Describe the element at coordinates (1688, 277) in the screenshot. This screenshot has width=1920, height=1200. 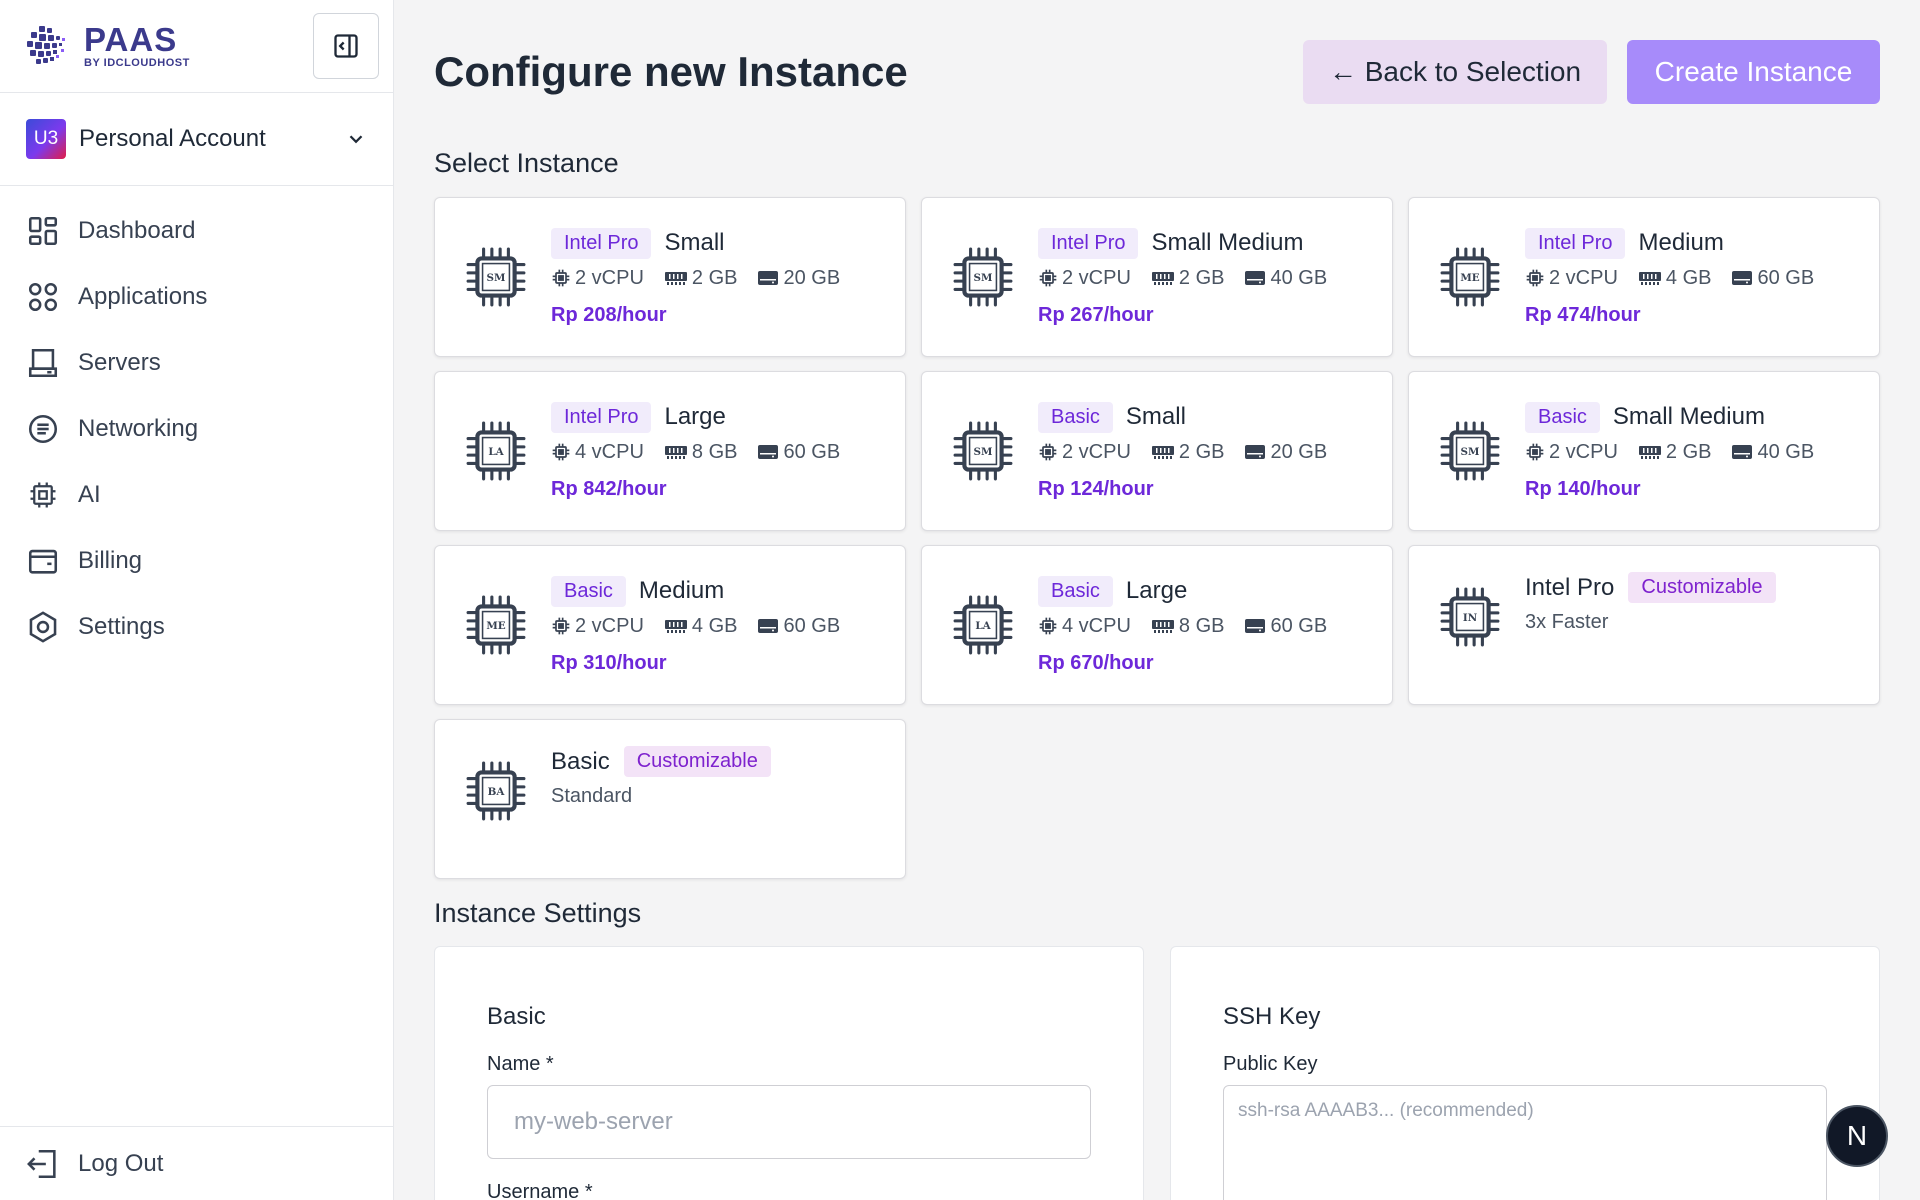
I see `ram-spec: 4 GB` at that location.